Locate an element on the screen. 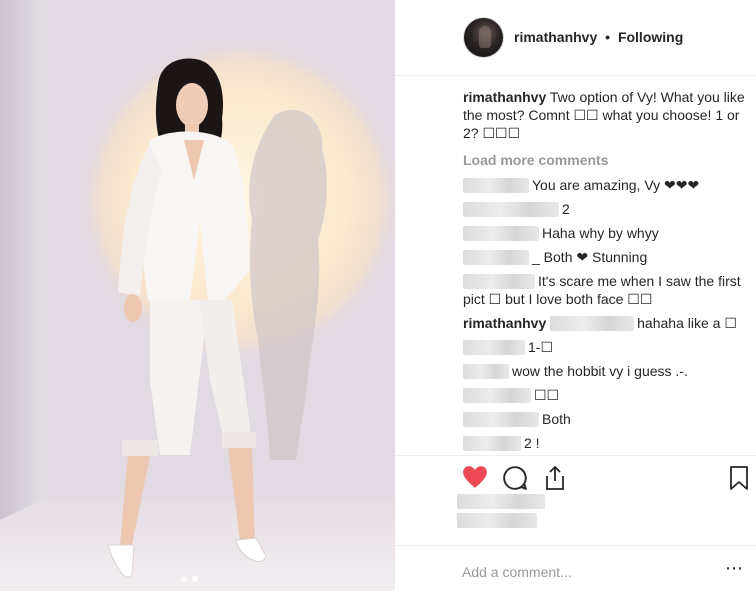 The image size is (756, 592). follow-status: Following is located at coordinates (650, 37).